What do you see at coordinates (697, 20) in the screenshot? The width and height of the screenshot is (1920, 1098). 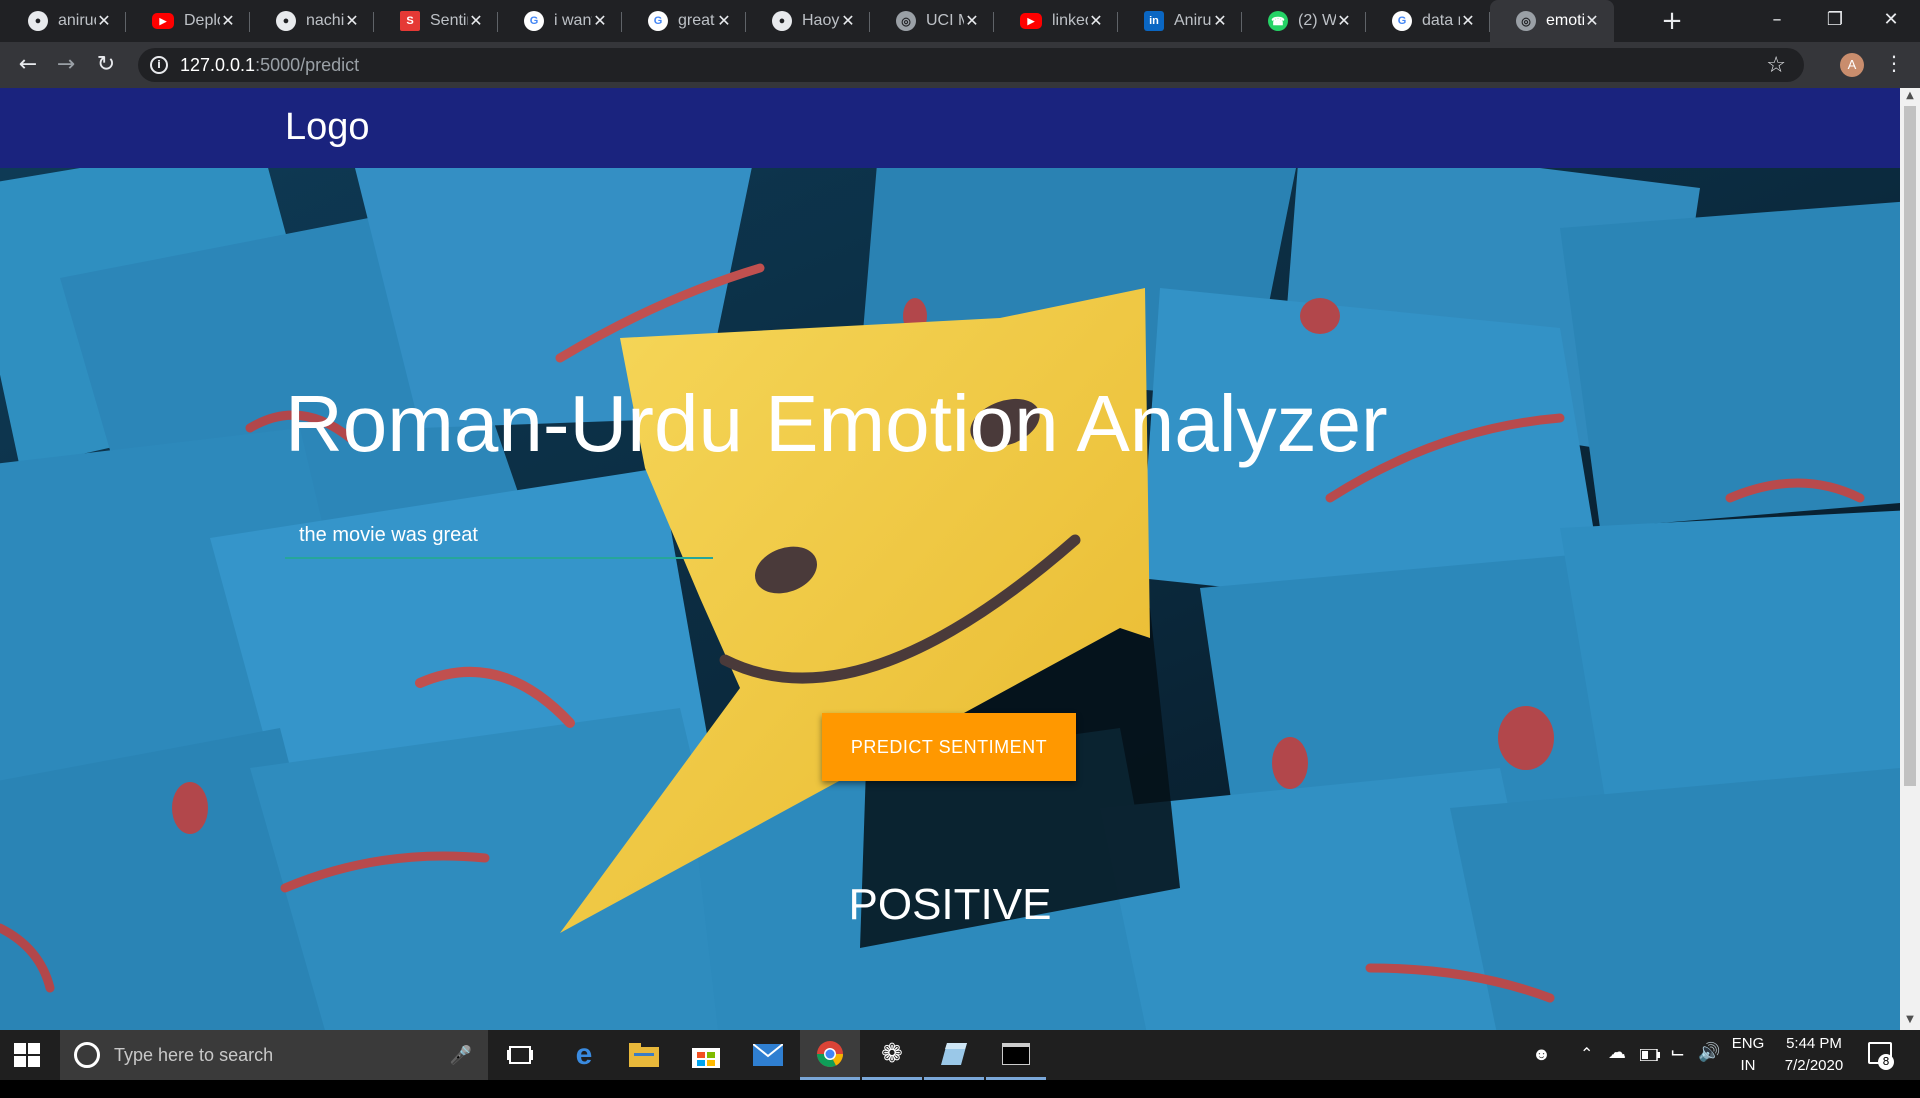 I see `tab-title: great c` at bounding box center [697, 20].